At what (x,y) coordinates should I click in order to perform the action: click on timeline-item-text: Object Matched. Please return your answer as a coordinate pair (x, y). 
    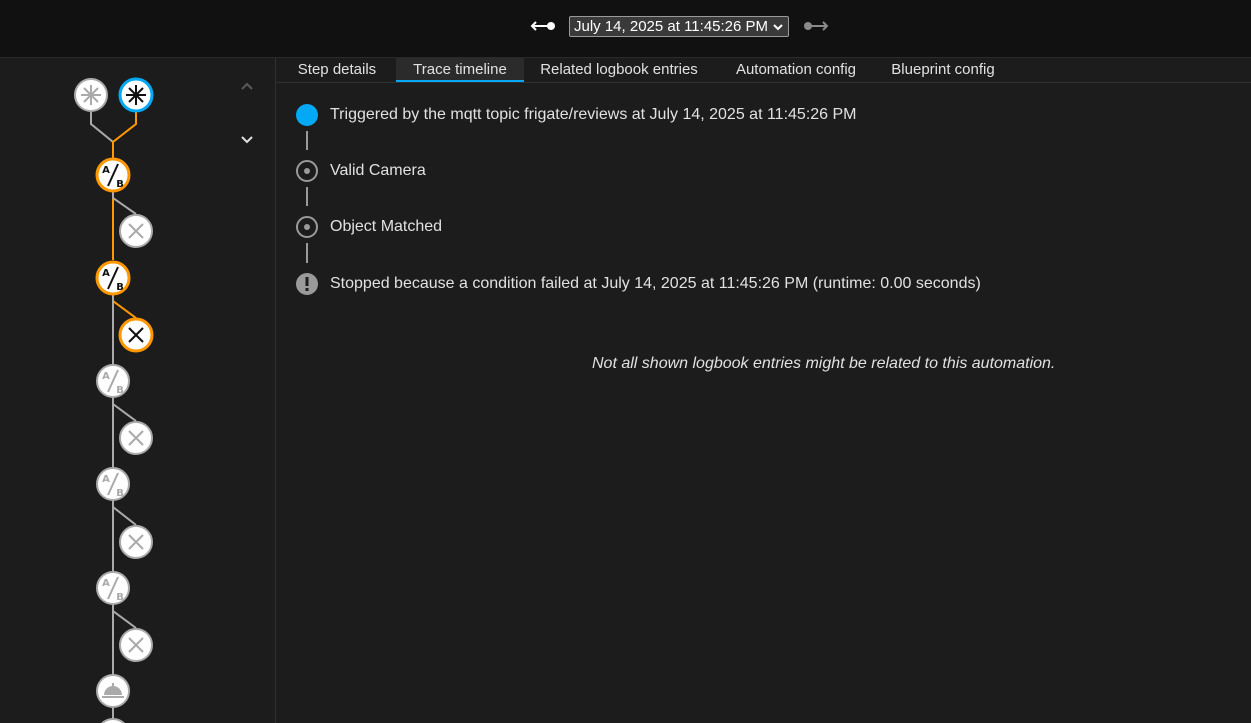
    Looking at the image, I should click on (386, 226).